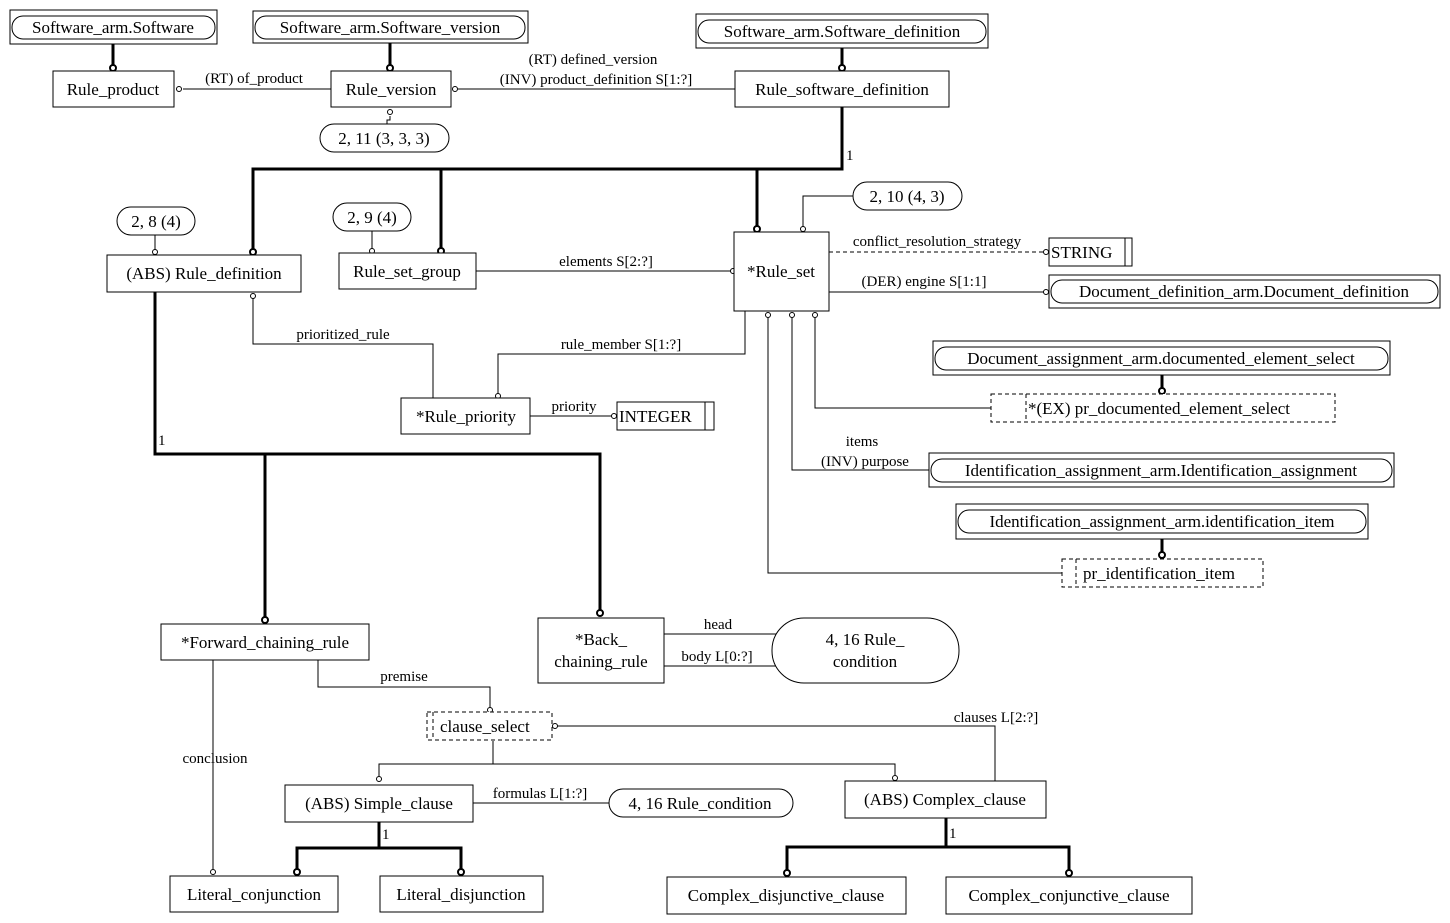 The height and width of the screenshot is (923, 1450). Describe the element at coordinates (865, 462) in the screenshot. I see `label-purpose: (INV) purpose` at that location.